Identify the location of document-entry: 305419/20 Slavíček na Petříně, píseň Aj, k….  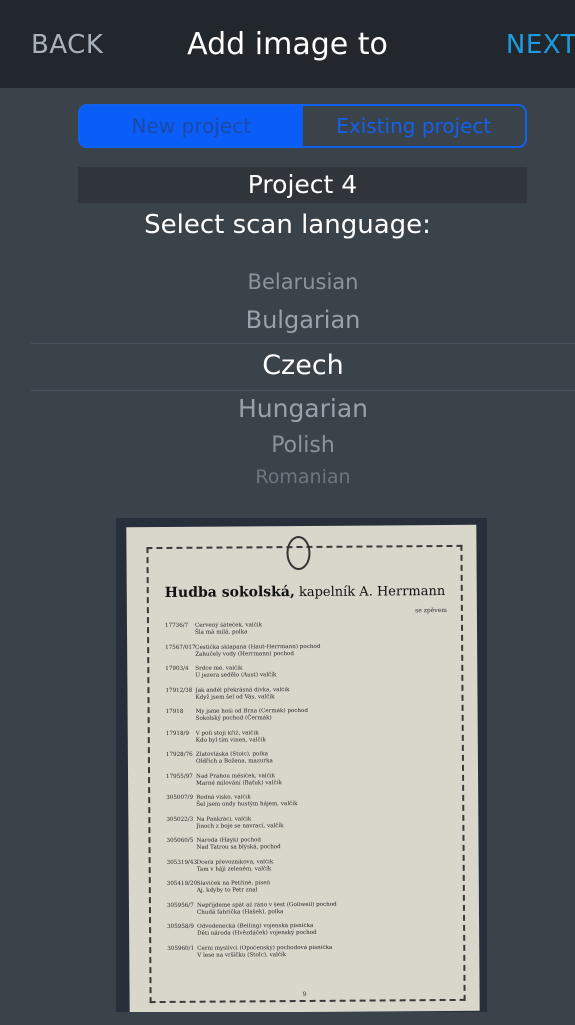
(312, 887).